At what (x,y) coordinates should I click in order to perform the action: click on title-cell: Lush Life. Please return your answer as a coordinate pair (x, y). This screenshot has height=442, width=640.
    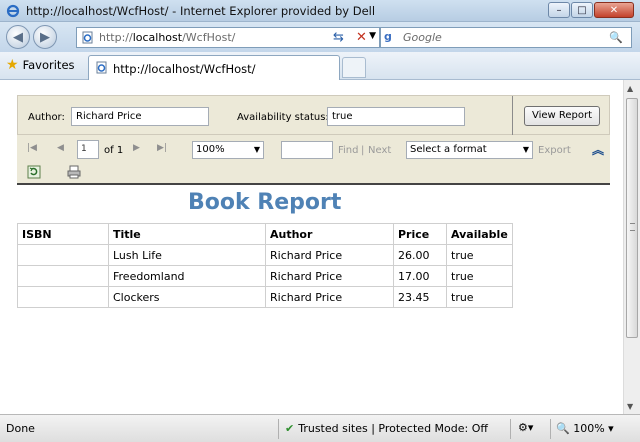
    Looking at the image, I should click on (187, 255).